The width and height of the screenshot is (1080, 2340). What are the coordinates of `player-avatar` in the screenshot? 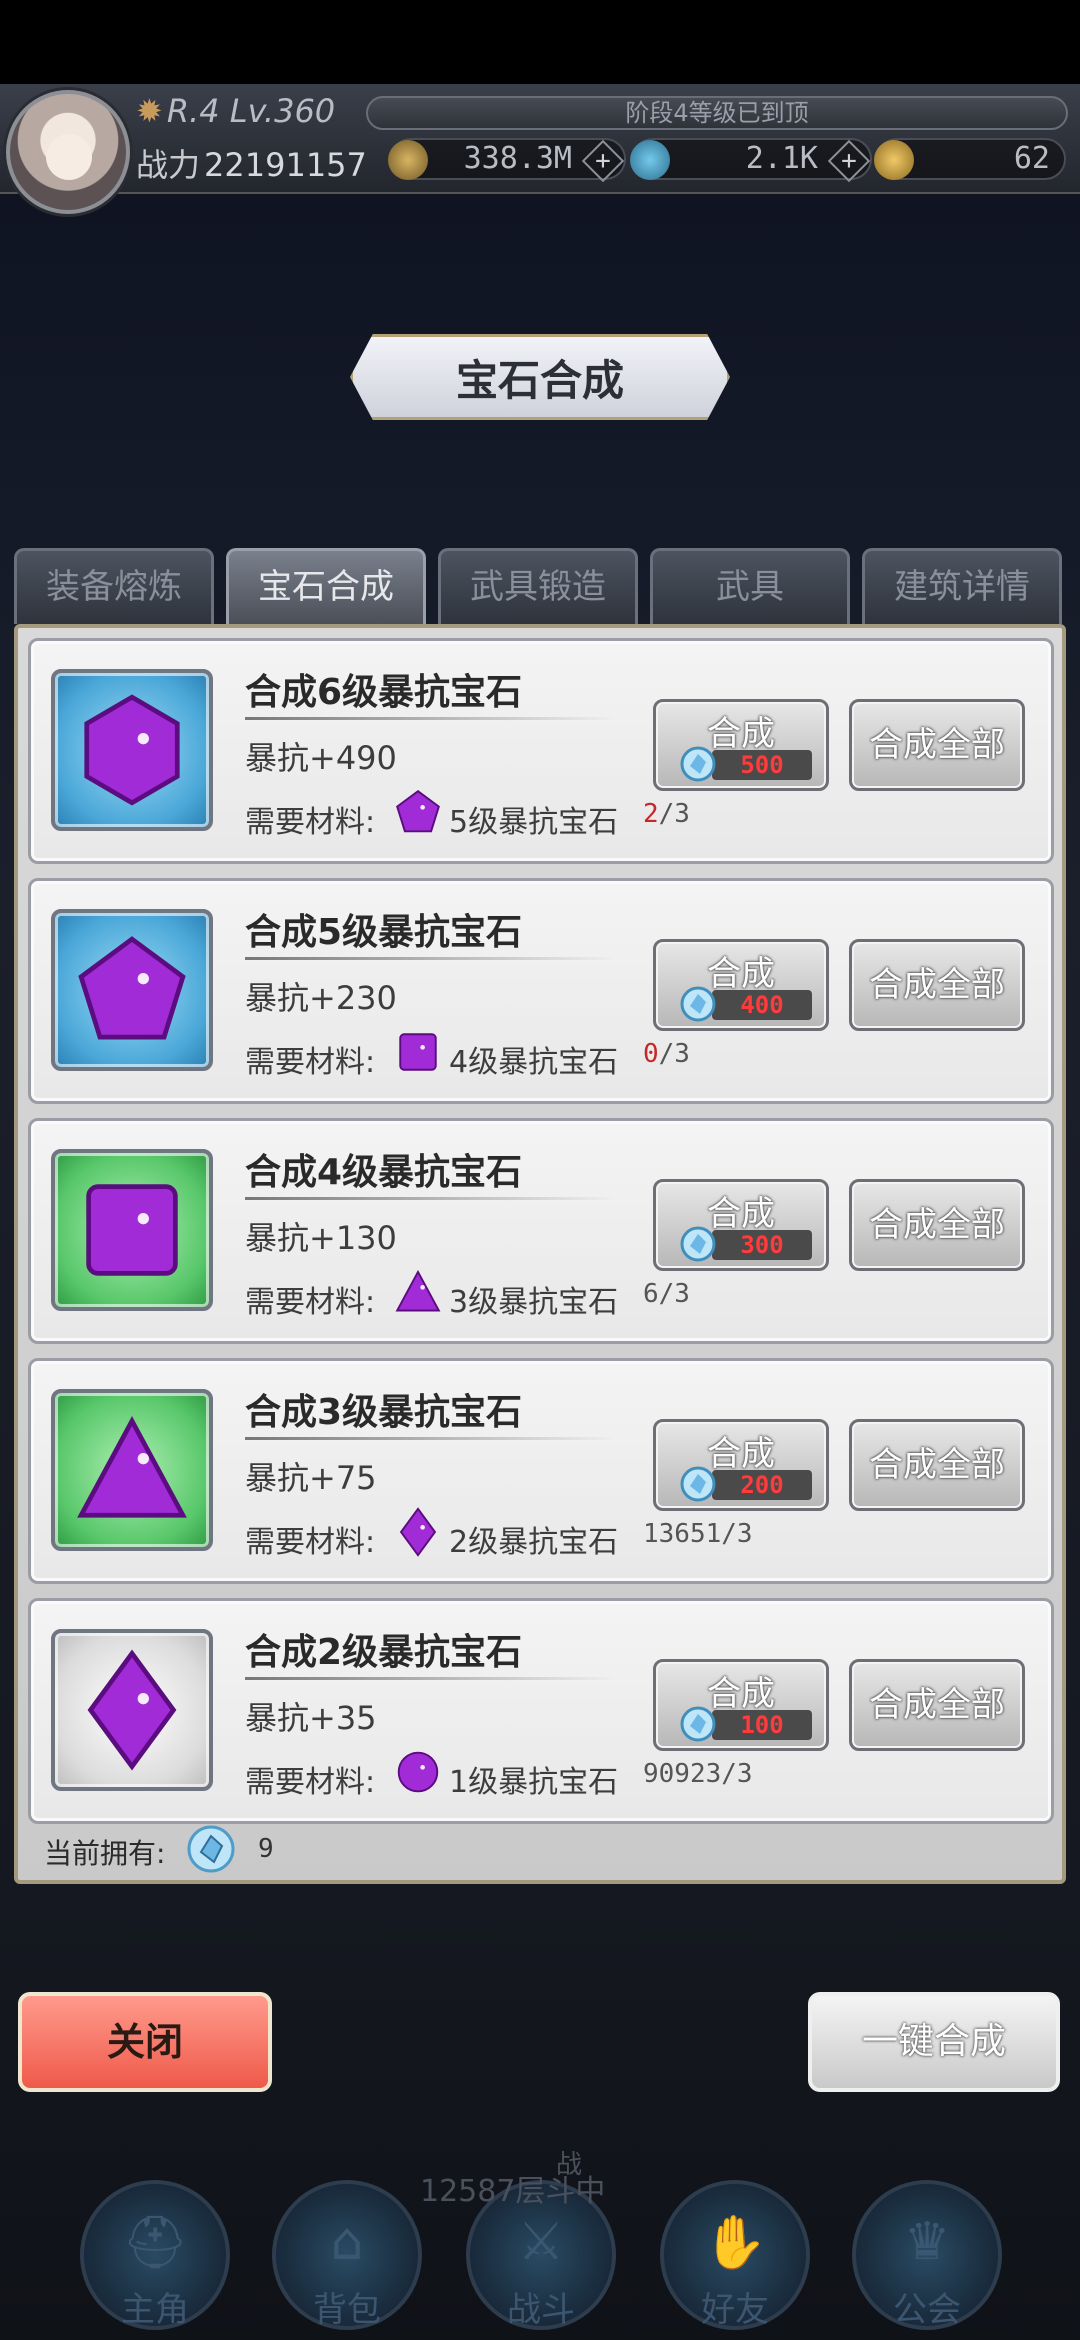 It's located at (68, 152).